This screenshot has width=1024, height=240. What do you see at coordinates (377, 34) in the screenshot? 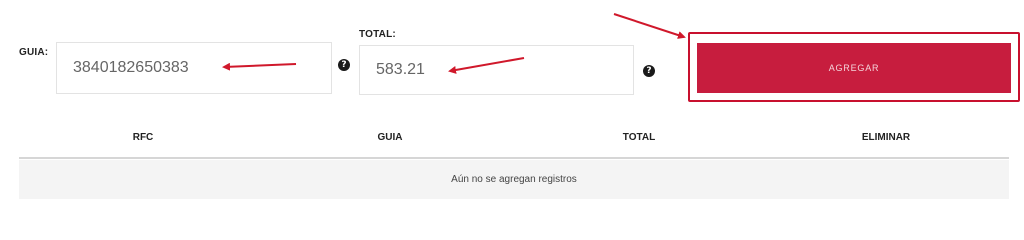
I see `total-label: TOTAL:` at bounding box center [377, 34].